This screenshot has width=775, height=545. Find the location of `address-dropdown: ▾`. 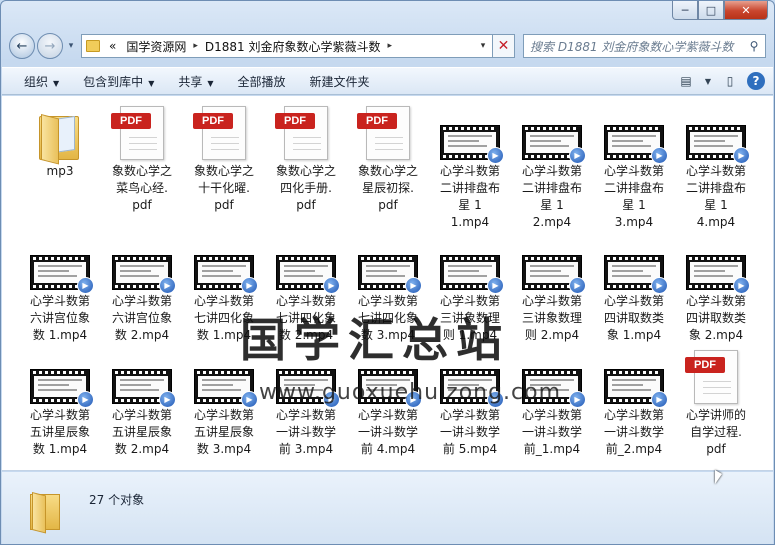

address-dropdown: ▾ is located at coordinates (483, 46).